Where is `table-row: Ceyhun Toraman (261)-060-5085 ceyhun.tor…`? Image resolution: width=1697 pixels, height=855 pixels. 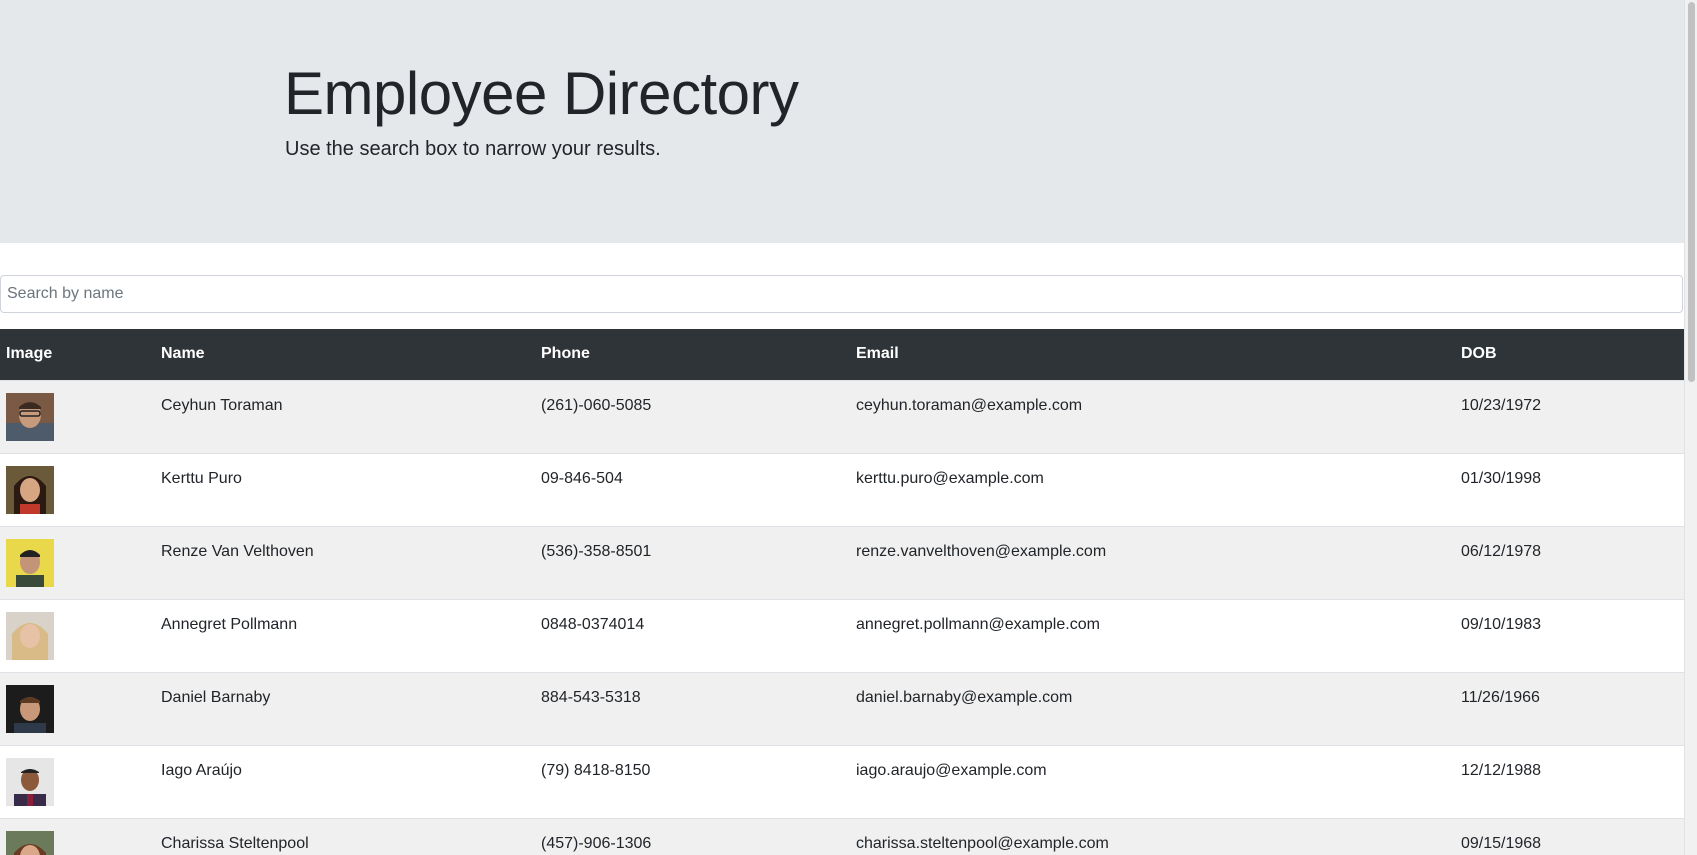
table-row: Ceyhun Toraman (261)-060-5085 ceyhun.tor… is located at coordinates (842, 416).